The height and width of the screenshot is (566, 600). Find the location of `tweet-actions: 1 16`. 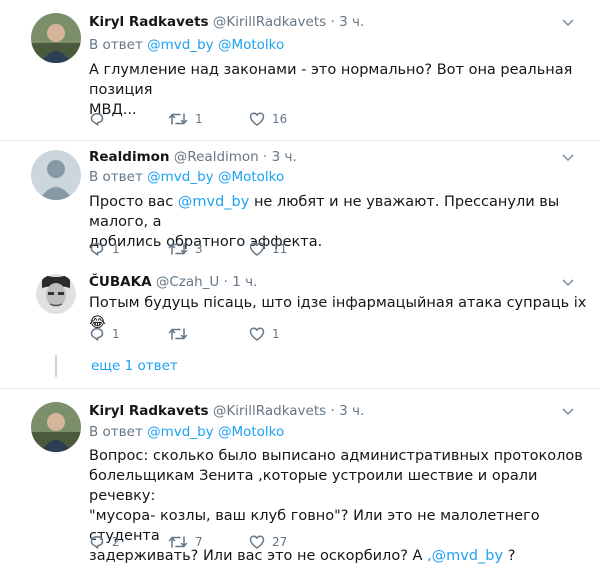

tweet-actions: 1 16 is located at coordinates (239, 119).